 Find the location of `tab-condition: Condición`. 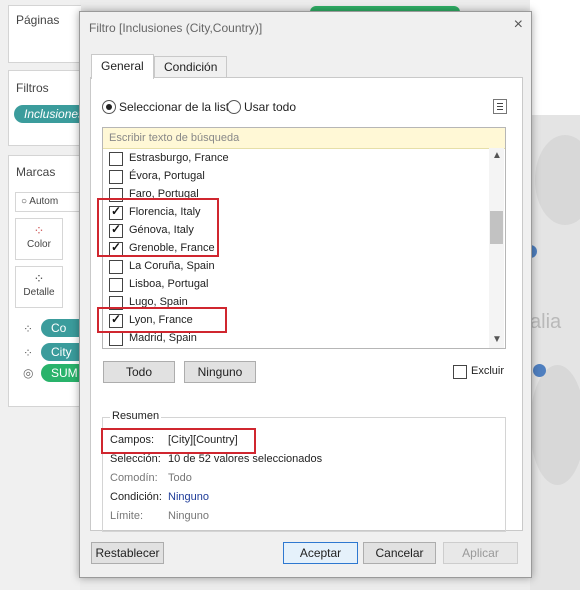

tab-condition: Condición is located at coordinates (191, 67).